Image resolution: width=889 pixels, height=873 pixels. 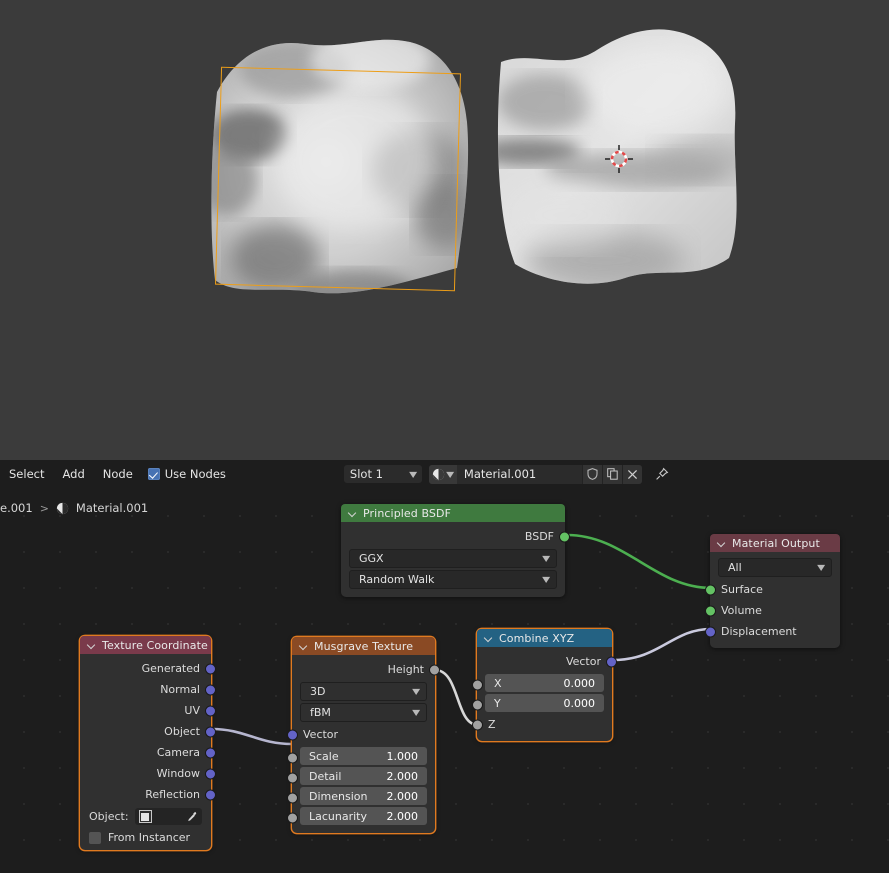 What do you see at coordinates (439, 474) in the screenshot?
I see `material-sphere-icon` at bounding box center [439, 474].